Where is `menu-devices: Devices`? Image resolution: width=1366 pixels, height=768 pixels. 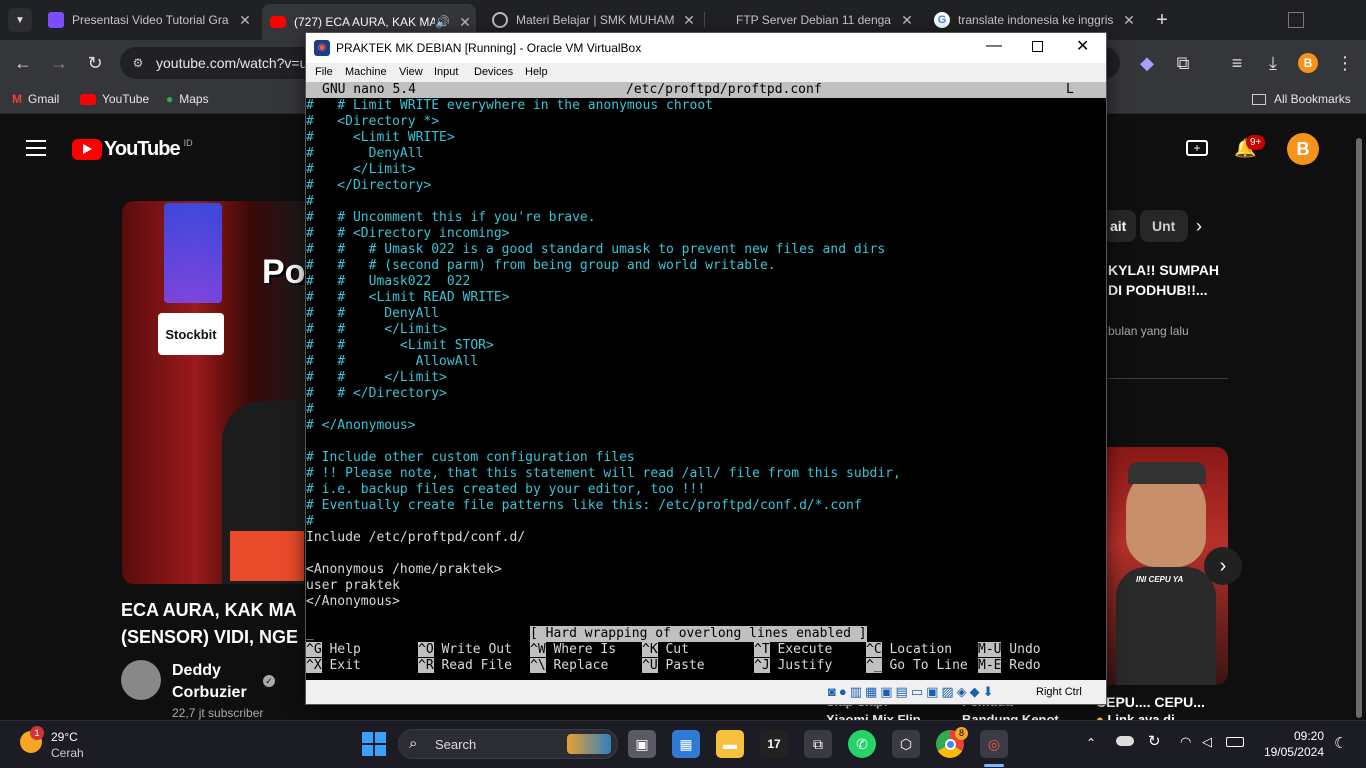
menu-devices: Devices is located at coordinates (493, 72).